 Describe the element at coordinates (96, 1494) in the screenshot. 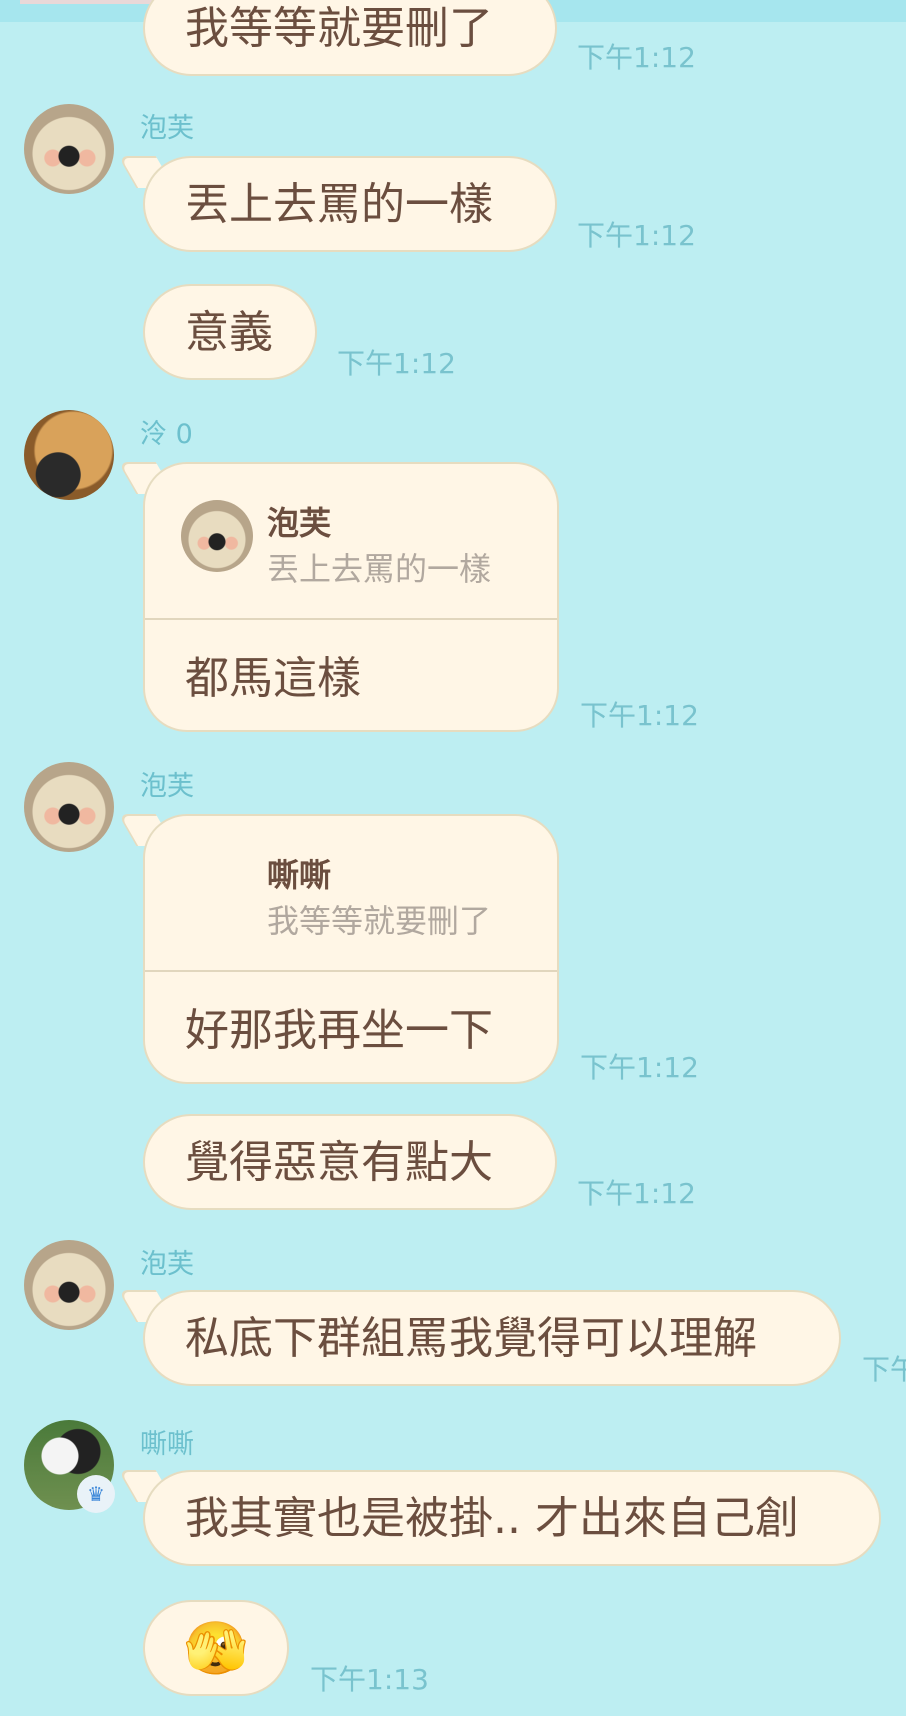

I see `crown-badge-icon: ♛` at that location.